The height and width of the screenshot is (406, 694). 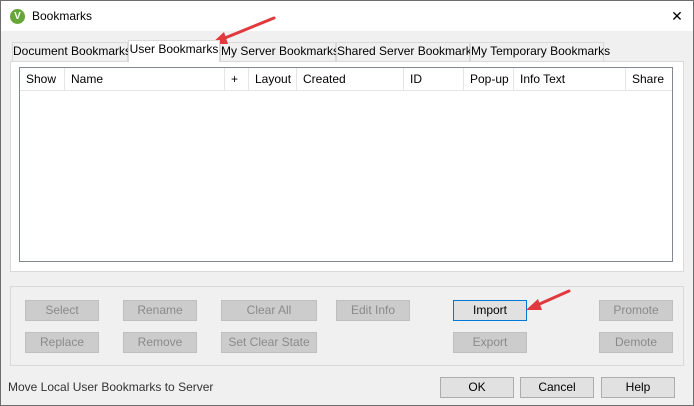 What do you see at coordinates (477, 387) in the screenshot?
I see `ok-button: OK` at bounding box center [477, 387].